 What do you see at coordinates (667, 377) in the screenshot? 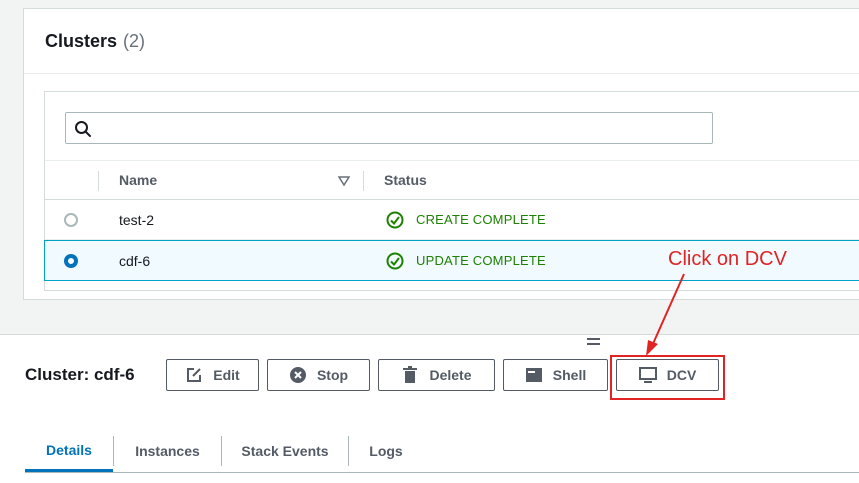
I see `dcv-highlight-box` at bounding box center [667, 377].